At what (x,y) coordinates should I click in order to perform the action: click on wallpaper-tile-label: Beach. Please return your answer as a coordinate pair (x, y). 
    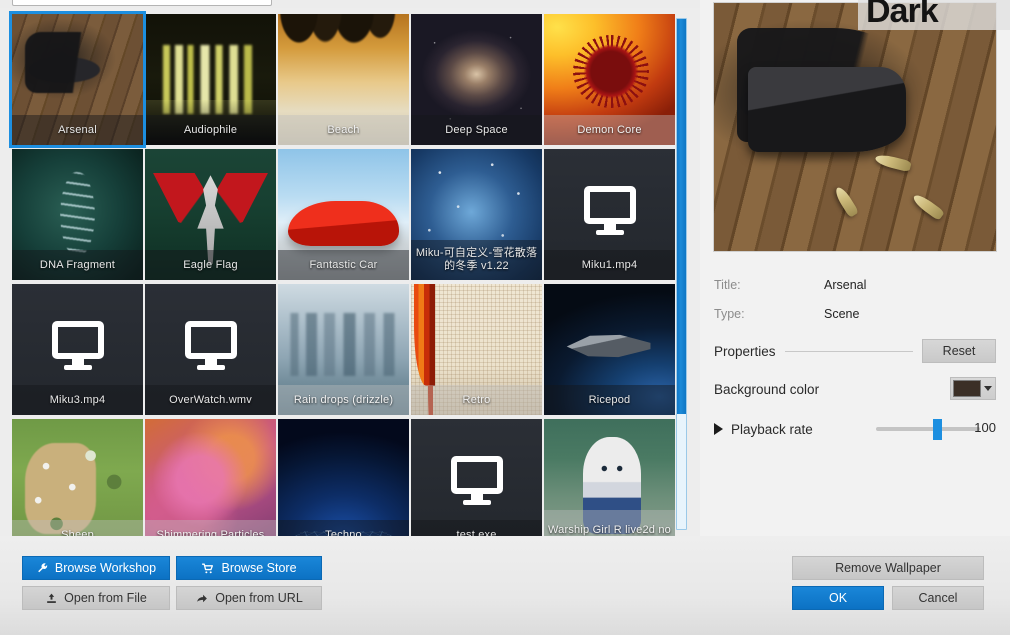
    Looking at the image, I should click on (343, 130).